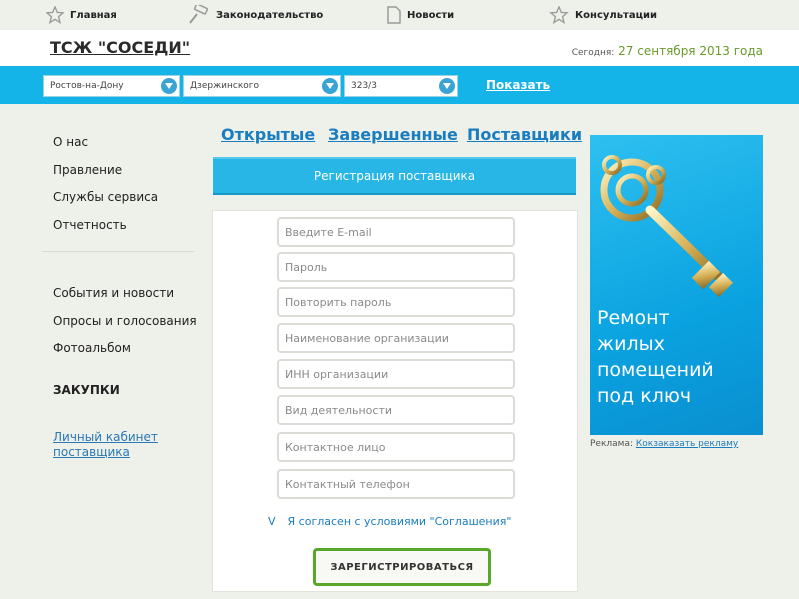 This screenshot has height=599, width=799. What do you see at coordinates (270, 15) in the screenshot?
I see `nav-item-label: Законодательство` at bounding box center [270, 15].